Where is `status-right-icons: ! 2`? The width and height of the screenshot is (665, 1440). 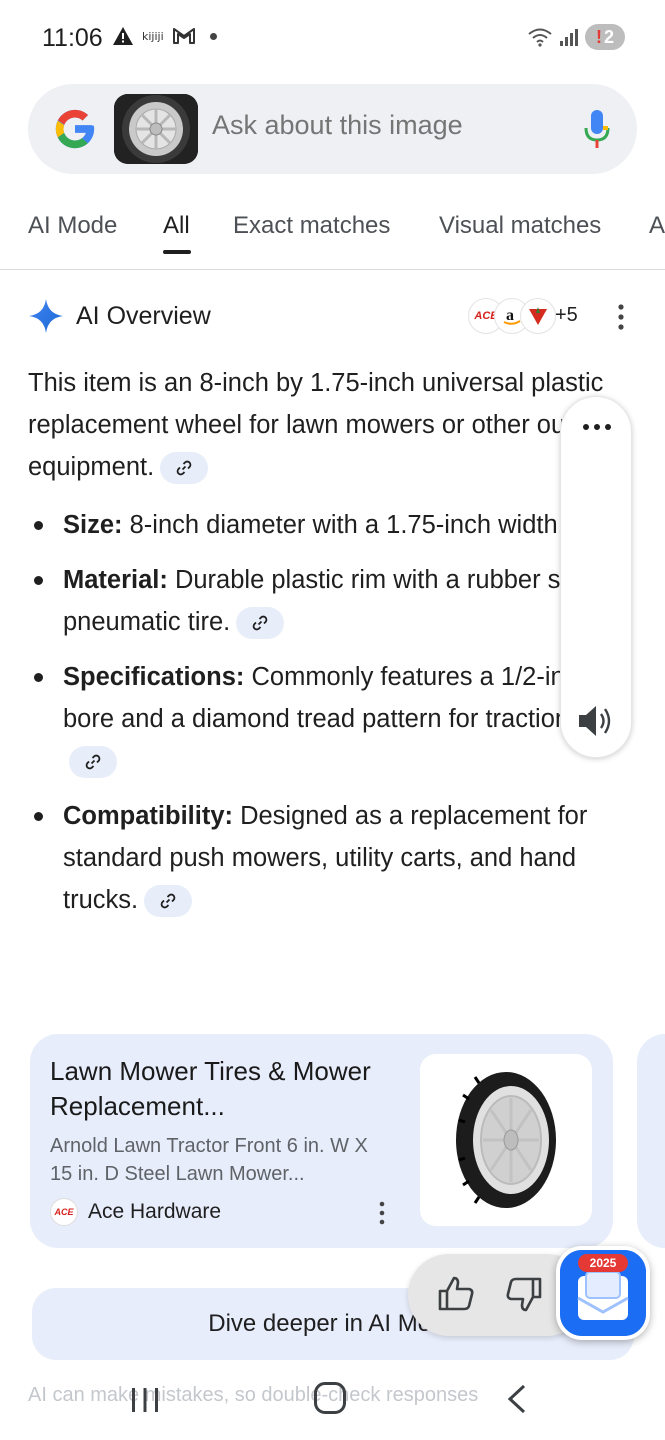
status-right-icons: ! 2 is located at coordinates (576, 37).